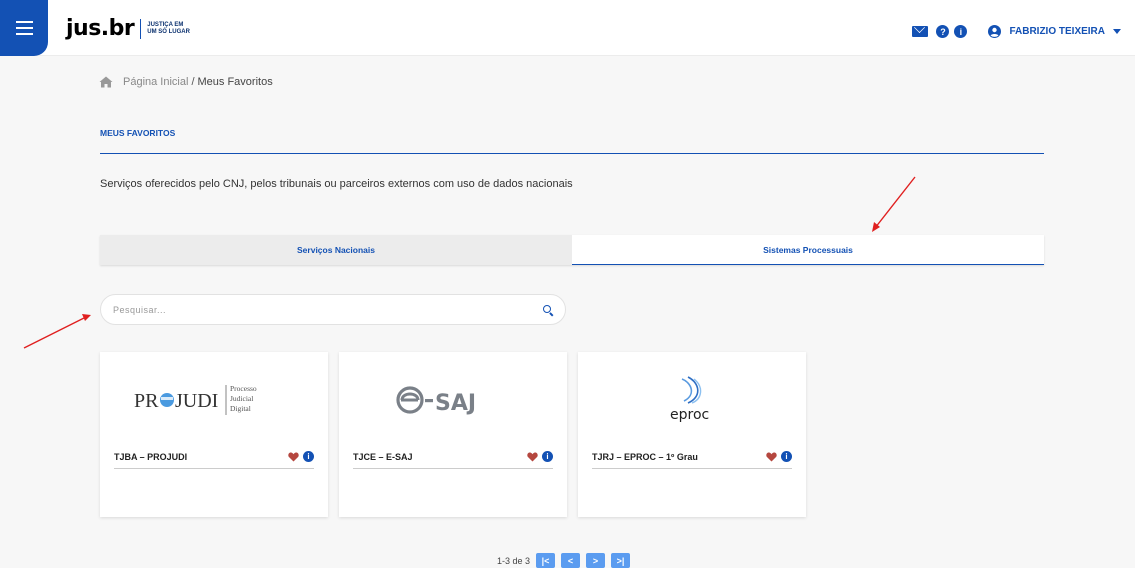  I want to click on svg-text: Digital, so click(240, 408).